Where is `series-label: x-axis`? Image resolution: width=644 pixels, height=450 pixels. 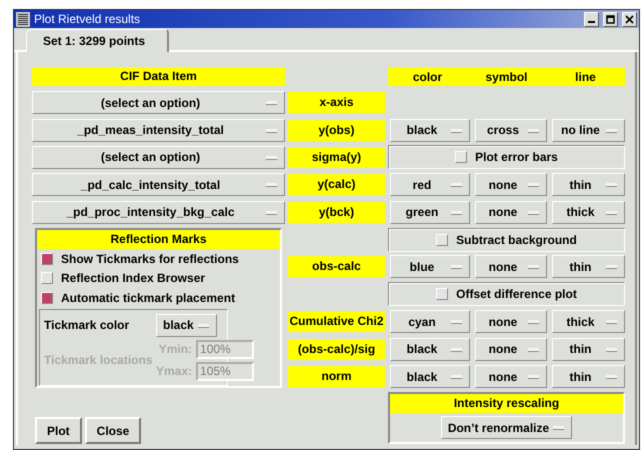
series-label: x-axis is located at coordinates (336, 103).